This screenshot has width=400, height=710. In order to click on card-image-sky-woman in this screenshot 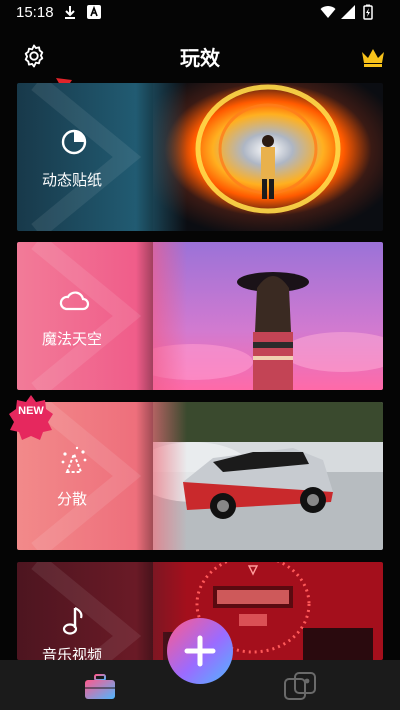, I will do `click(268, 316)`.